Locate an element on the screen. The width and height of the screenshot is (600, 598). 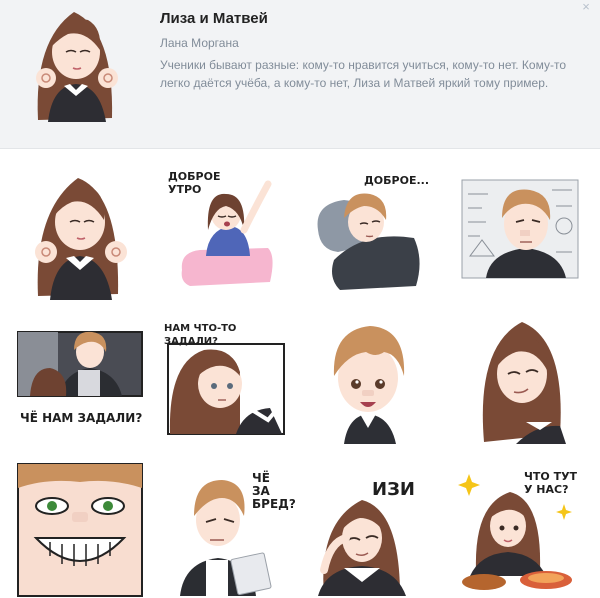
matvey-math-illustration is located at coordinates (520, 229).